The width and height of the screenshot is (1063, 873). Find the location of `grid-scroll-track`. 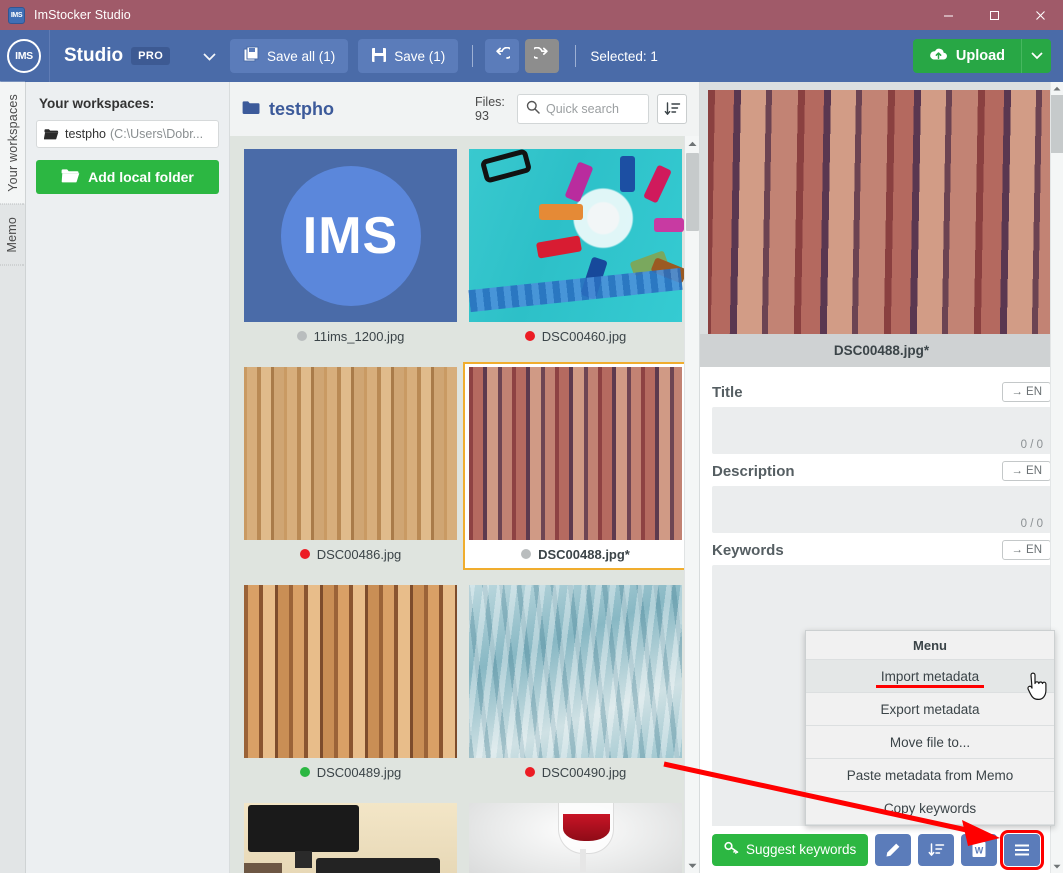

grid-scroll-track is located at coordinates (692, 504).